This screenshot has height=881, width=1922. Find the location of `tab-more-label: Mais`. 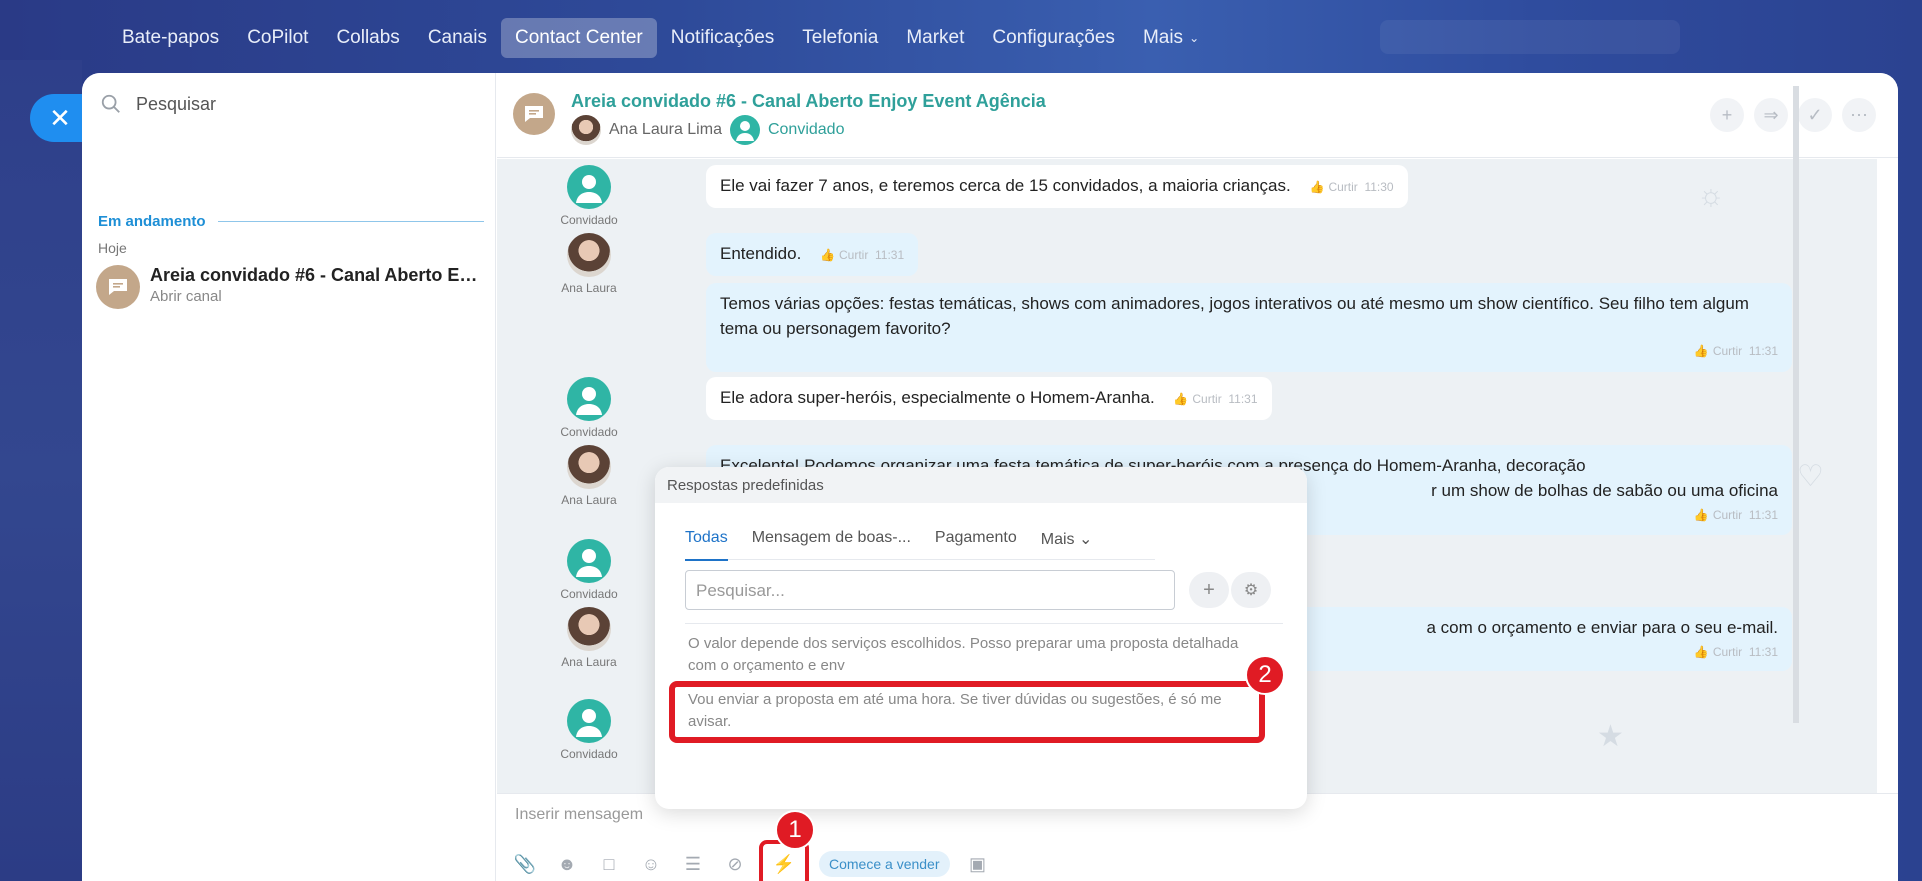

tab-more-label: Mais is located at coordinates (1057, 539).